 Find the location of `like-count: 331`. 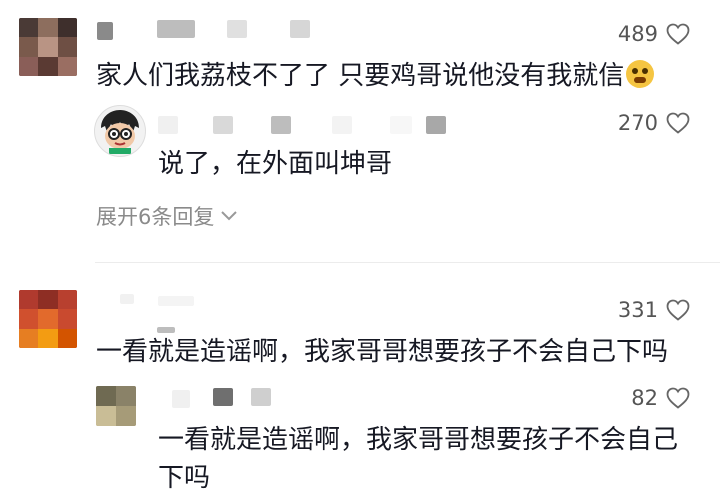

like-count: 331 is located at coordinates (654, 310).